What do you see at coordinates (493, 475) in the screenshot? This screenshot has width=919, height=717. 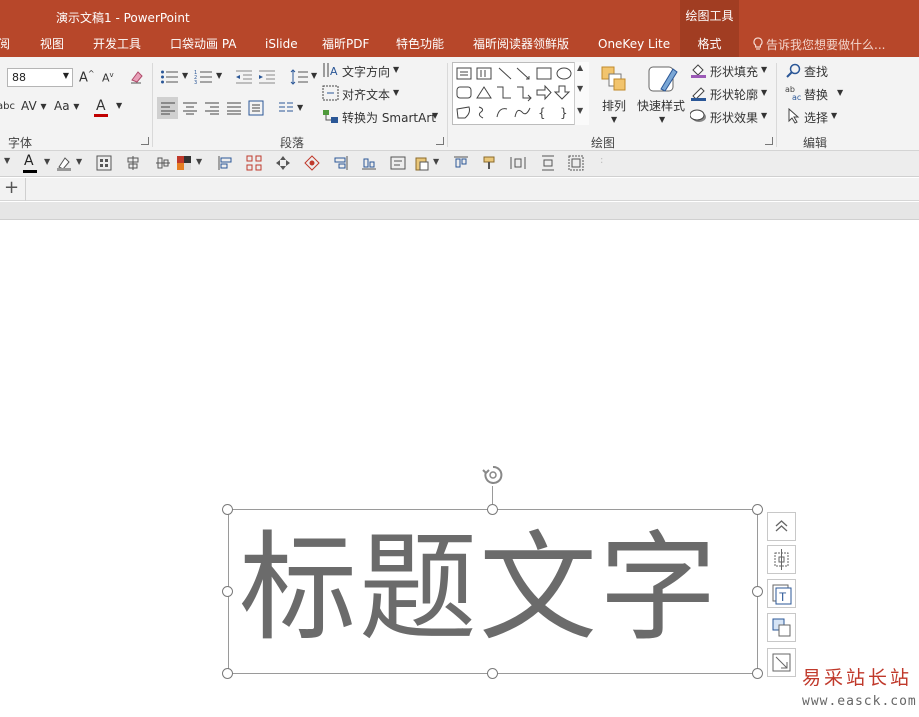 I see `rotate-handle-icon` at bounding box center [493, 475].